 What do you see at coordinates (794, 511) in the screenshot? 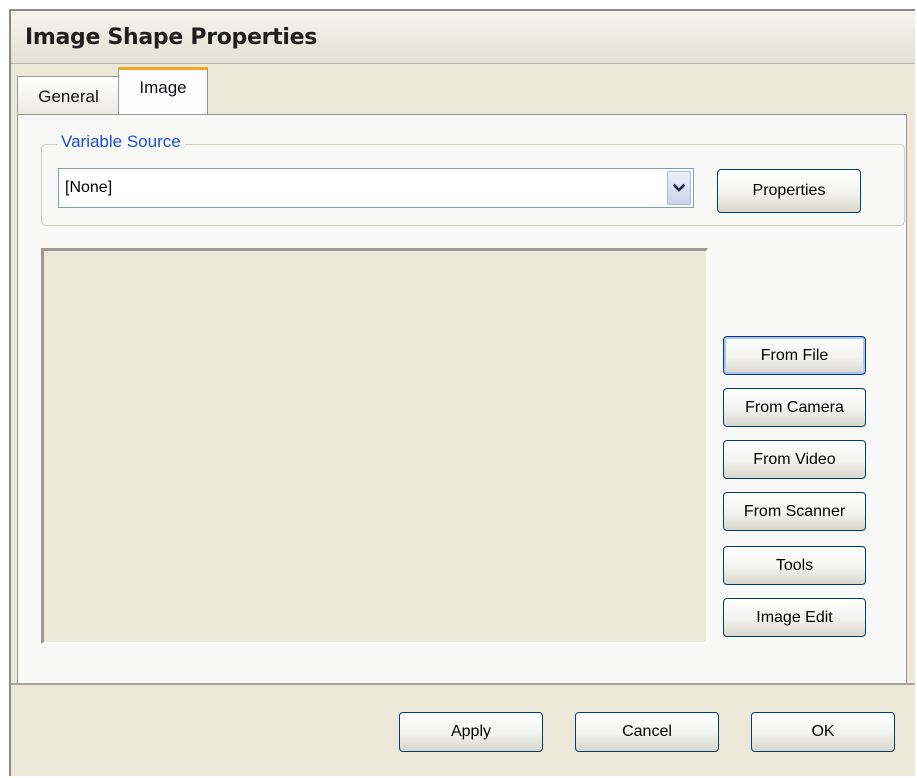
I see `from-scanner-button: From Scanner` at bounding box center [794, 511].